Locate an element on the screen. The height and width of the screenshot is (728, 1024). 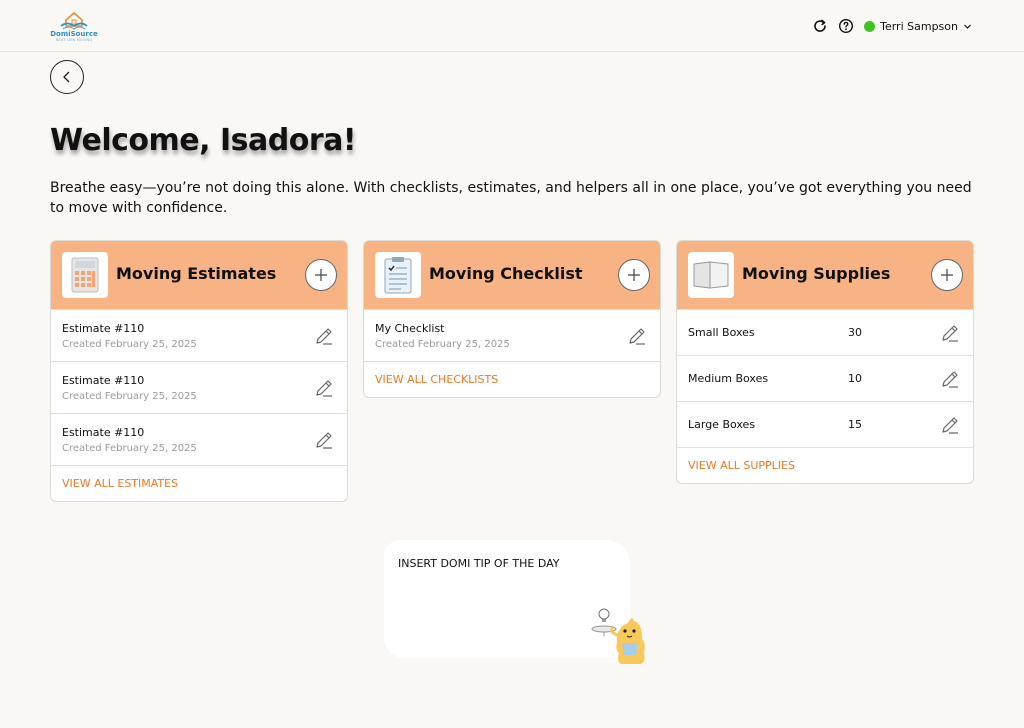
add-estimate-button is located at coordinates (321, 275).